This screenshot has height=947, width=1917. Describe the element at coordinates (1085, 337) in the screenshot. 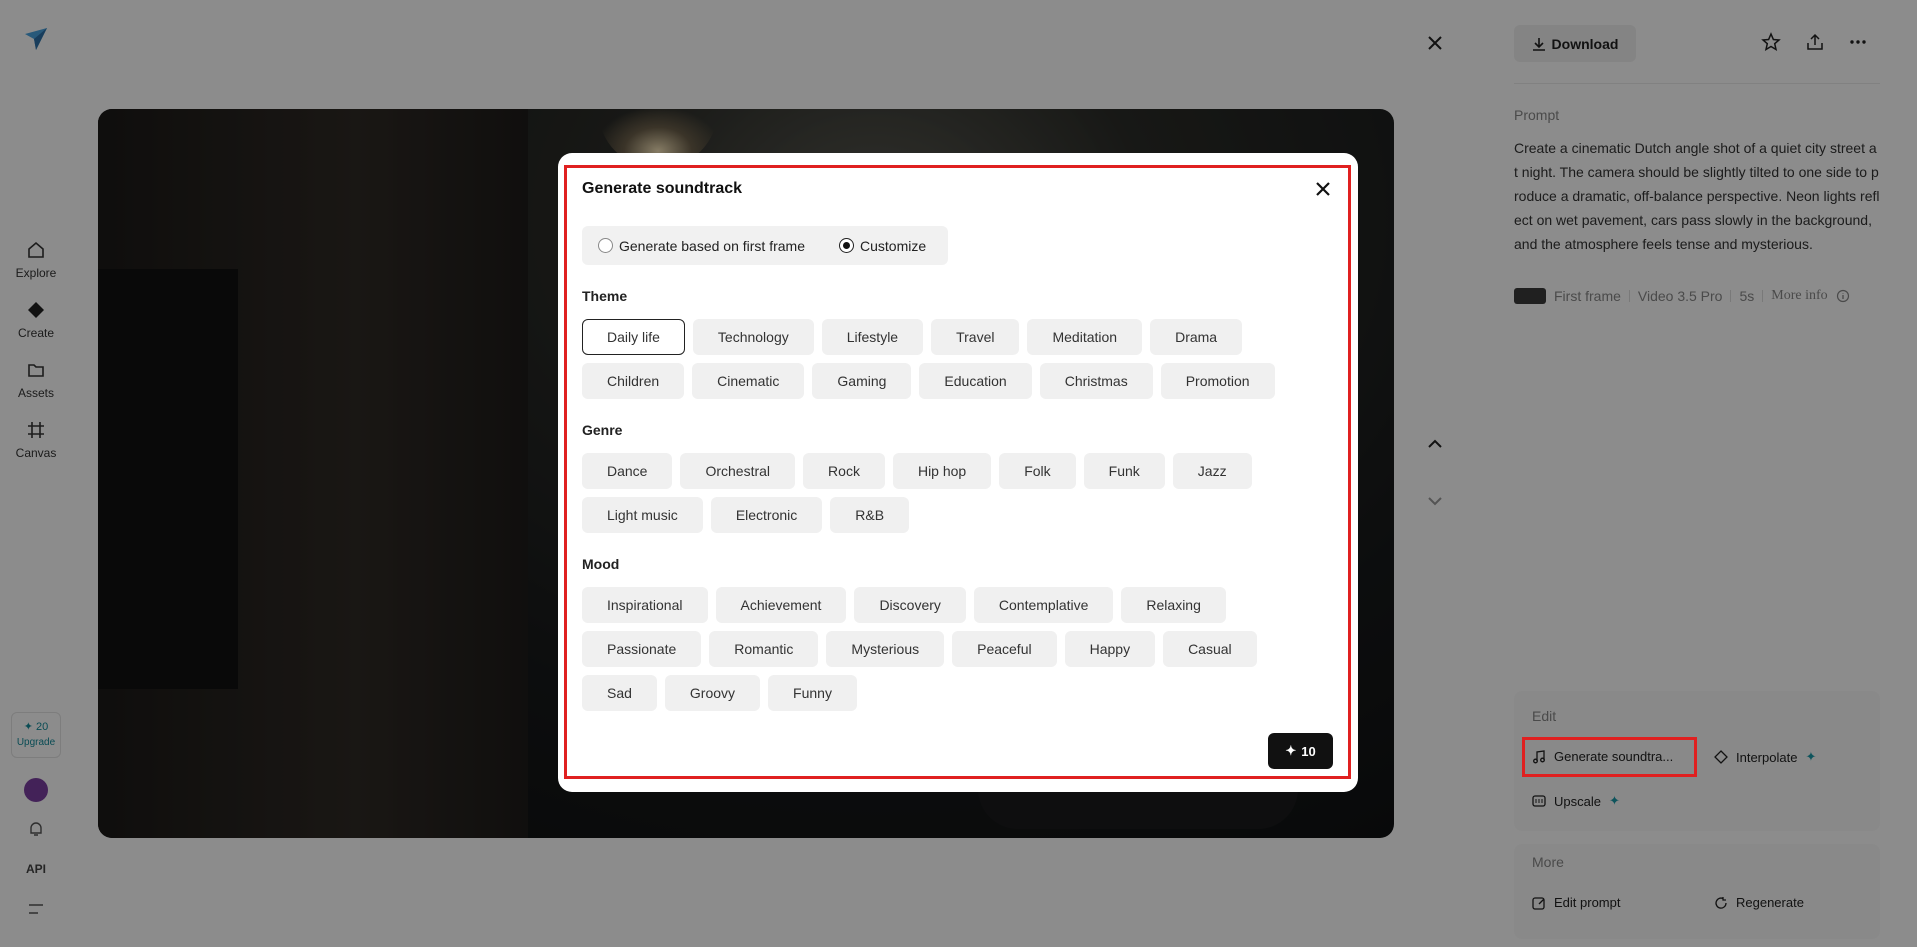

I see `theme-chip: Meditation` at that location.